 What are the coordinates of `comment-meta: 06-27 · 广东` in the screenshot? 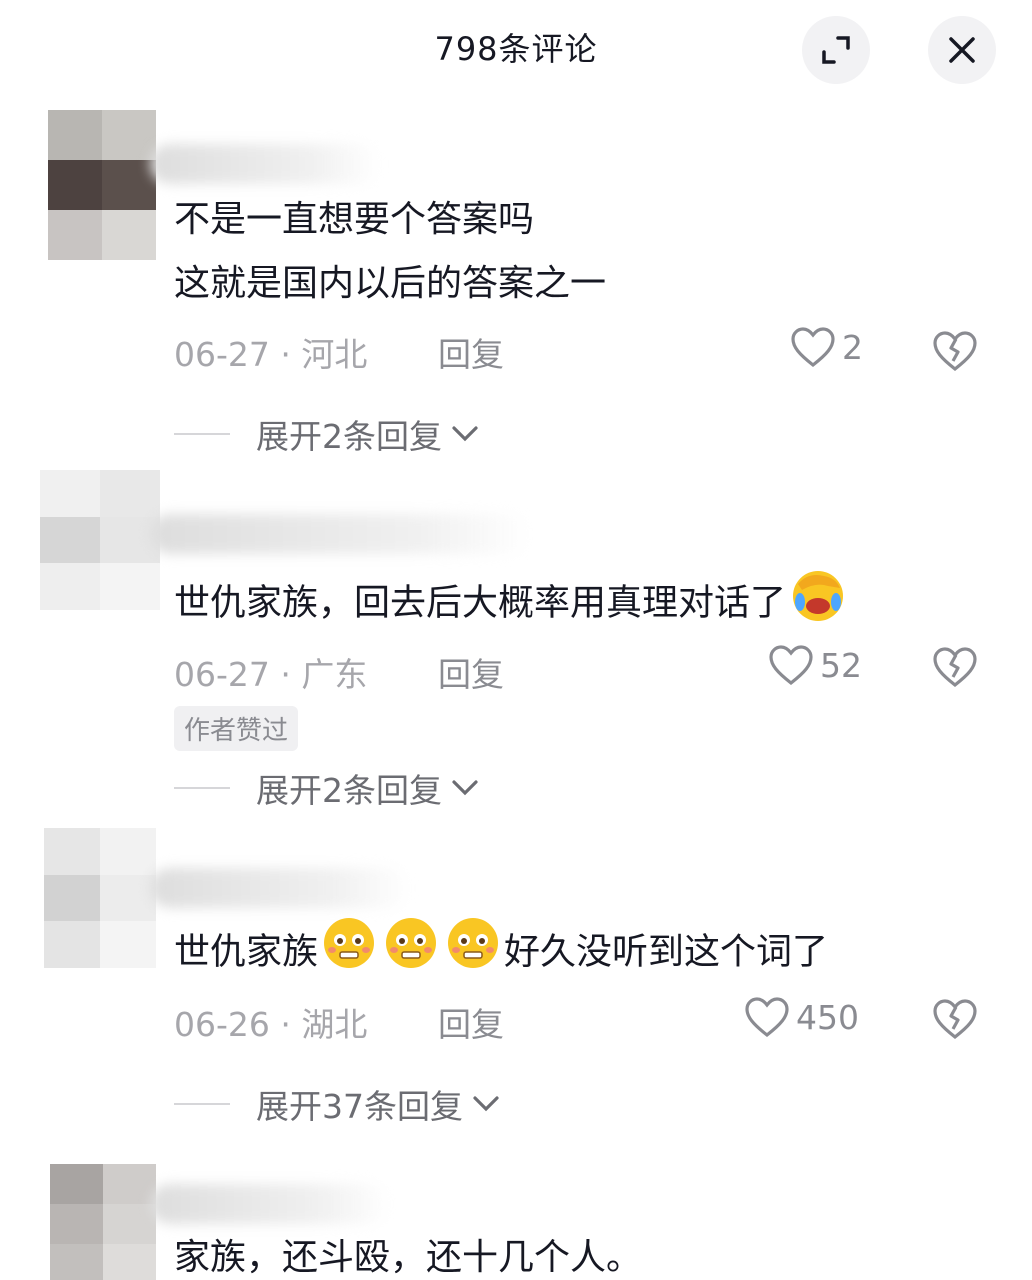 It's located at (271, 674).